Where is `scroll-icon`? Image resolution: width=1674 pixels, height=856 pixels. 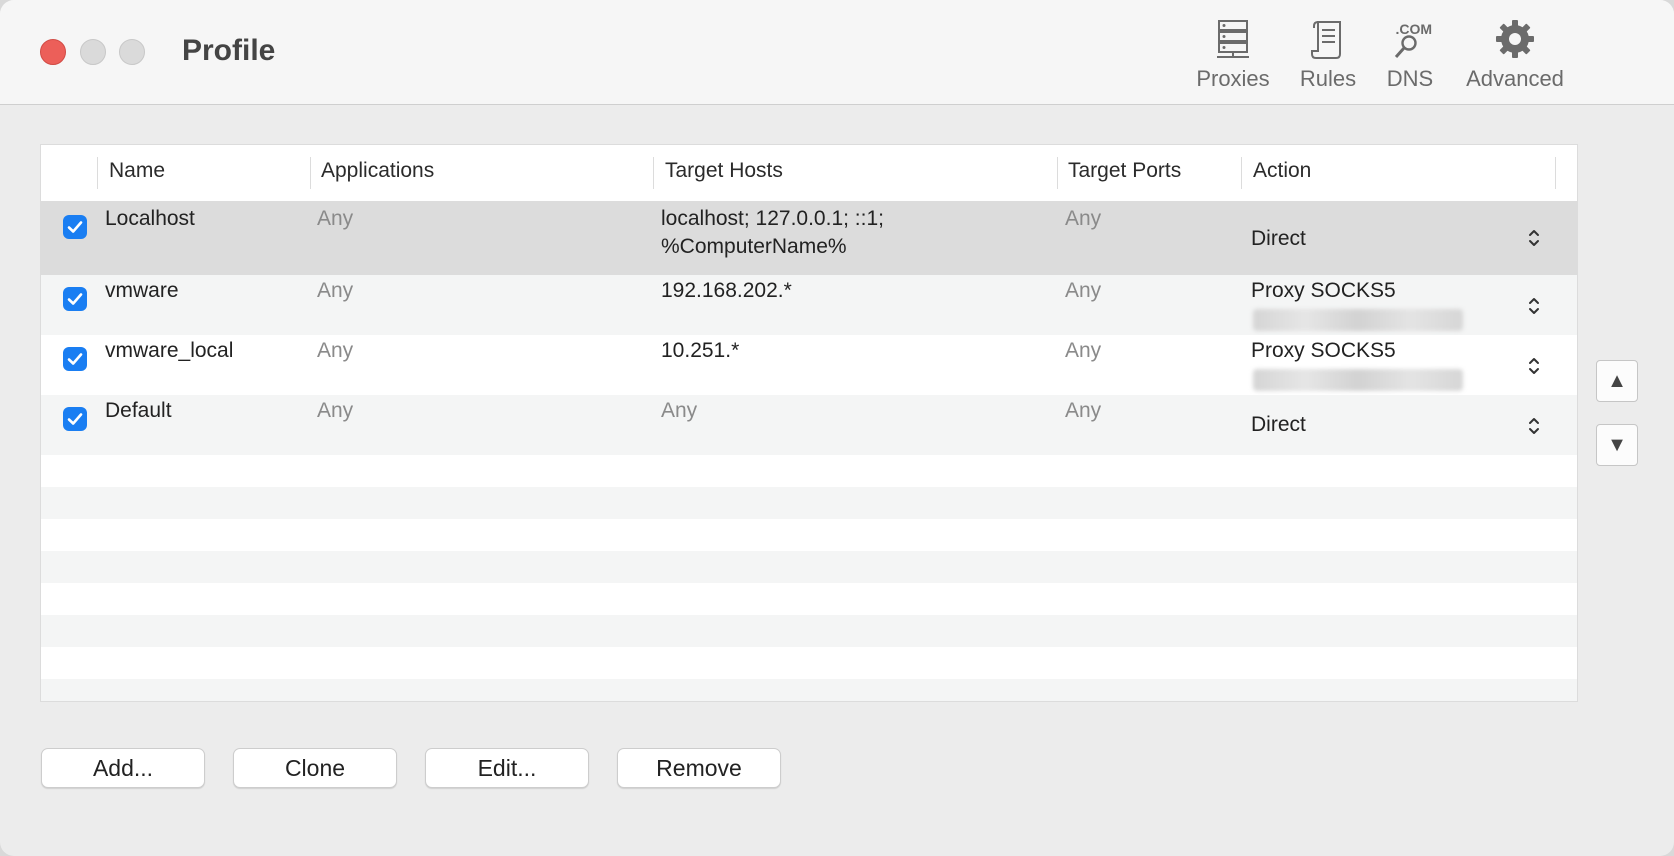 scroll-icon is located at coordinates (1326, 40).